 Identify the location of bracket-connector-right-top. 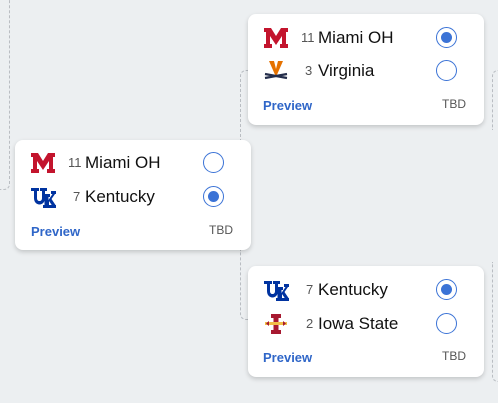
(495, 100).